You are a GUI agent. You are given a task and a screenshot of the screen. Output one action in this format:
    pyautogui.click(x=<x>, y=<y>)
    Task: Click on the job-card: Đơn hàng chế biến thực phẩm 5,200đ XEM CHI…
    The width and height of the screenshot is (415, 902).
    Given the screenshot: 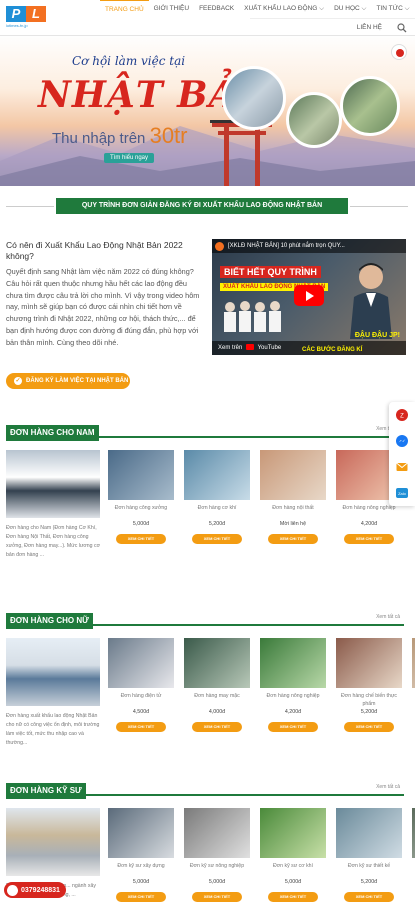 What is the action you would take?
    pyautogui.click(x=369, y=685)
    